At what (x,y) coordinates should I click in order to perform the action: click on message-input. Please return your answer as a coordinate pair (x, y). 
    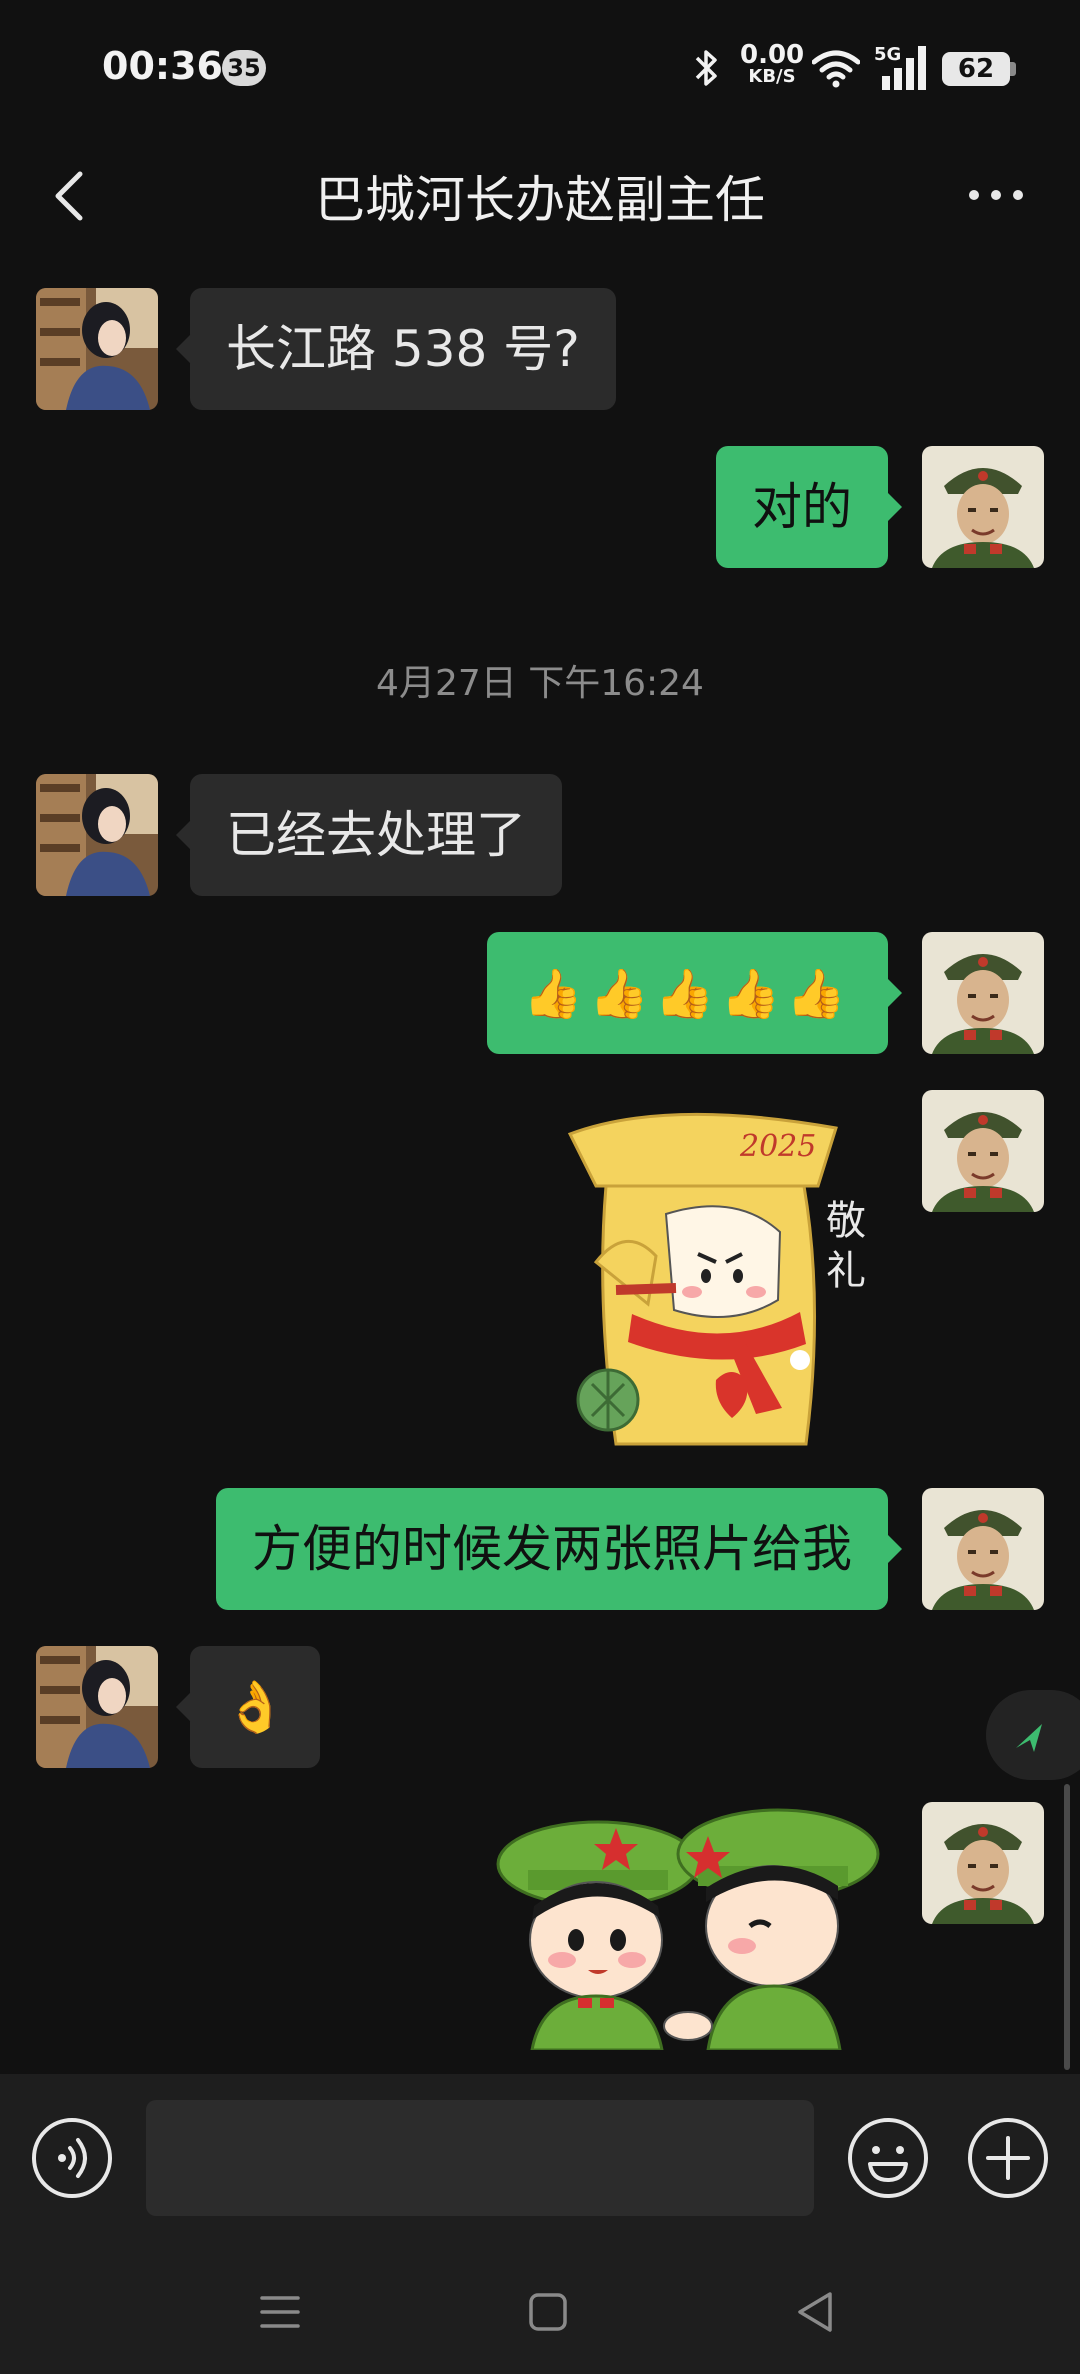
    Looking at the image, I should click on (480, 2158).